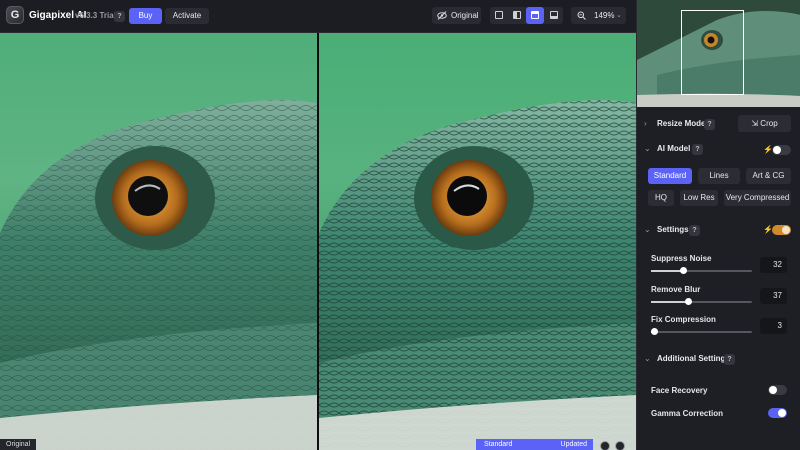 The height and width of the screenshot is (450, 800). Describe the element at coordinates (693, 358) in the screenshot. I see `additional-settings-label: Additional Settings` at that location.